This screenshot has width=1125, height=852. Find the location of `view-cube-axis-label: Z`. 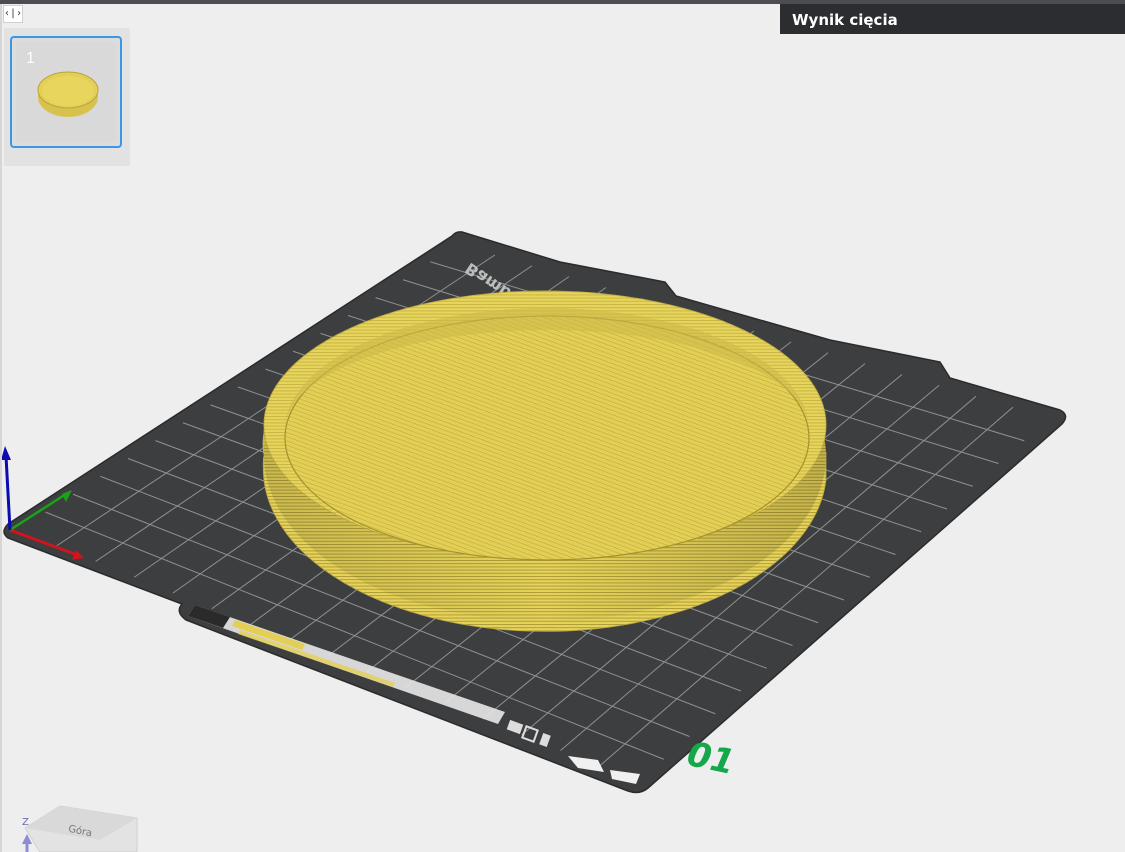

view-cube-axis-label: Z is located at coordinates (25, 822).